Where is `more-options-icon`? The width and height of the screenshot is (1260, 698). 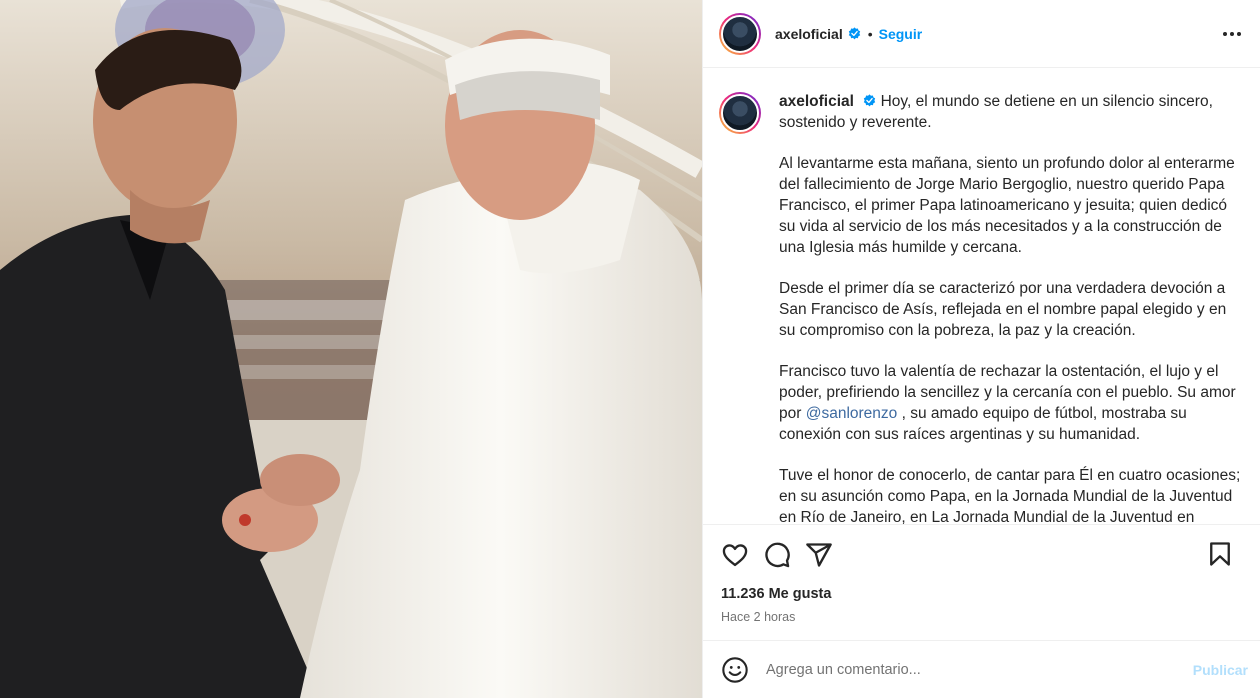 more-options-icon is located at coordinates (1232, 34).